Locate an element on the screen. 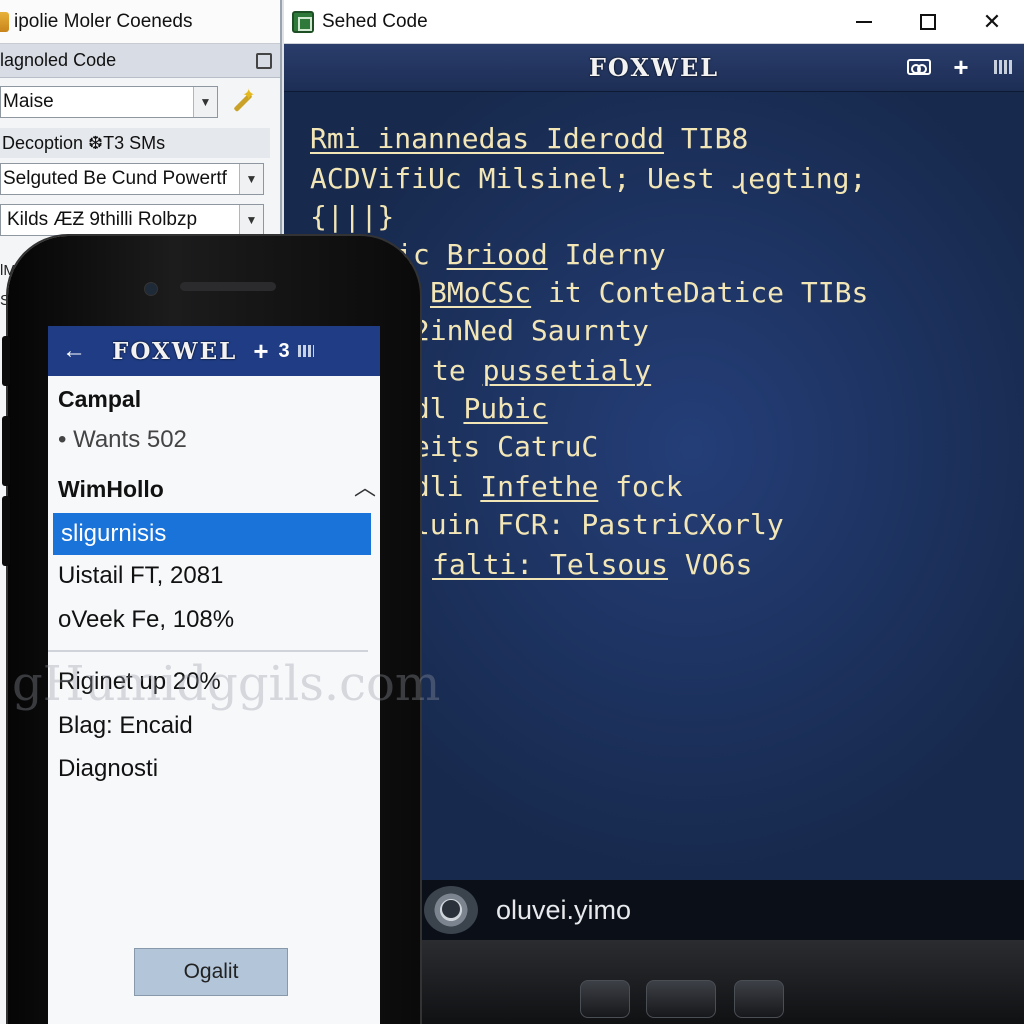 This screenshot has height=1024, width=1024. camera-icon is located at coordinates (151, 289).